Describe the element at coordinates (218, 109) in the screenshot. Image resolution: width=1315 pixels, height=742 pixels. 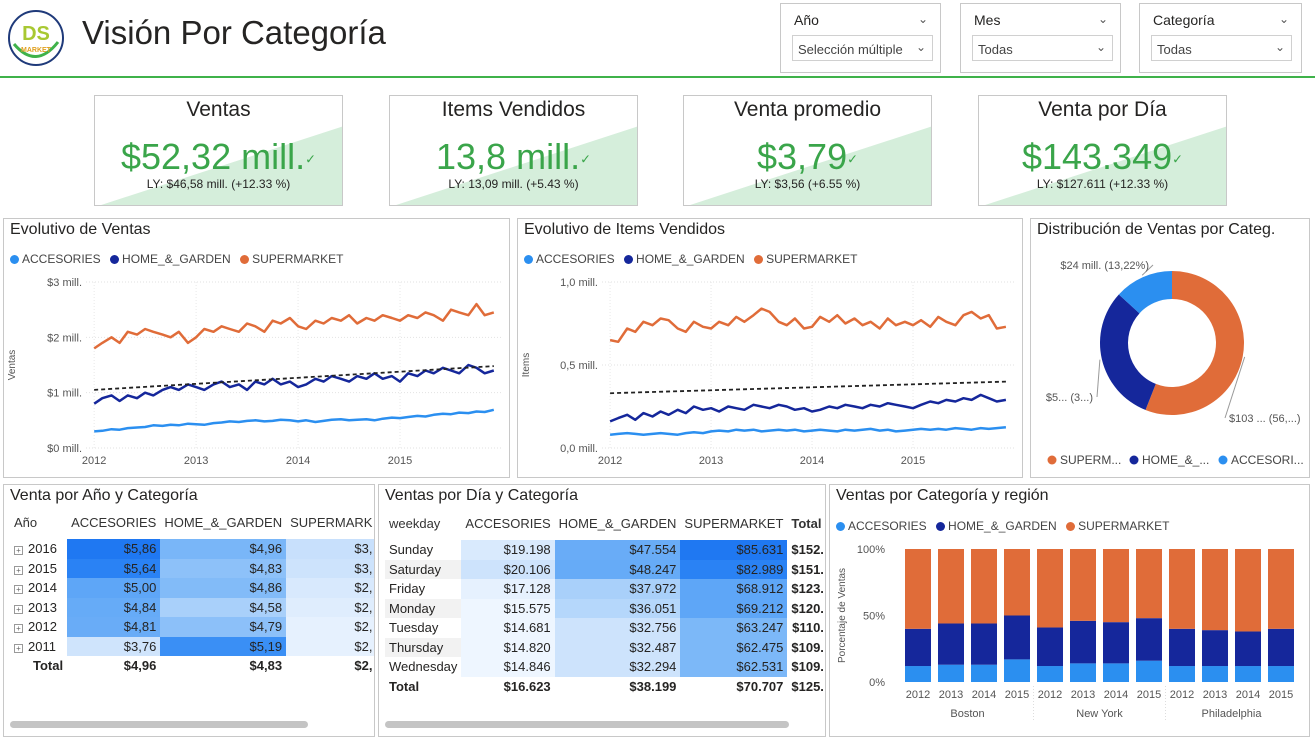
I see `kpi-title: Ventas` at that location.